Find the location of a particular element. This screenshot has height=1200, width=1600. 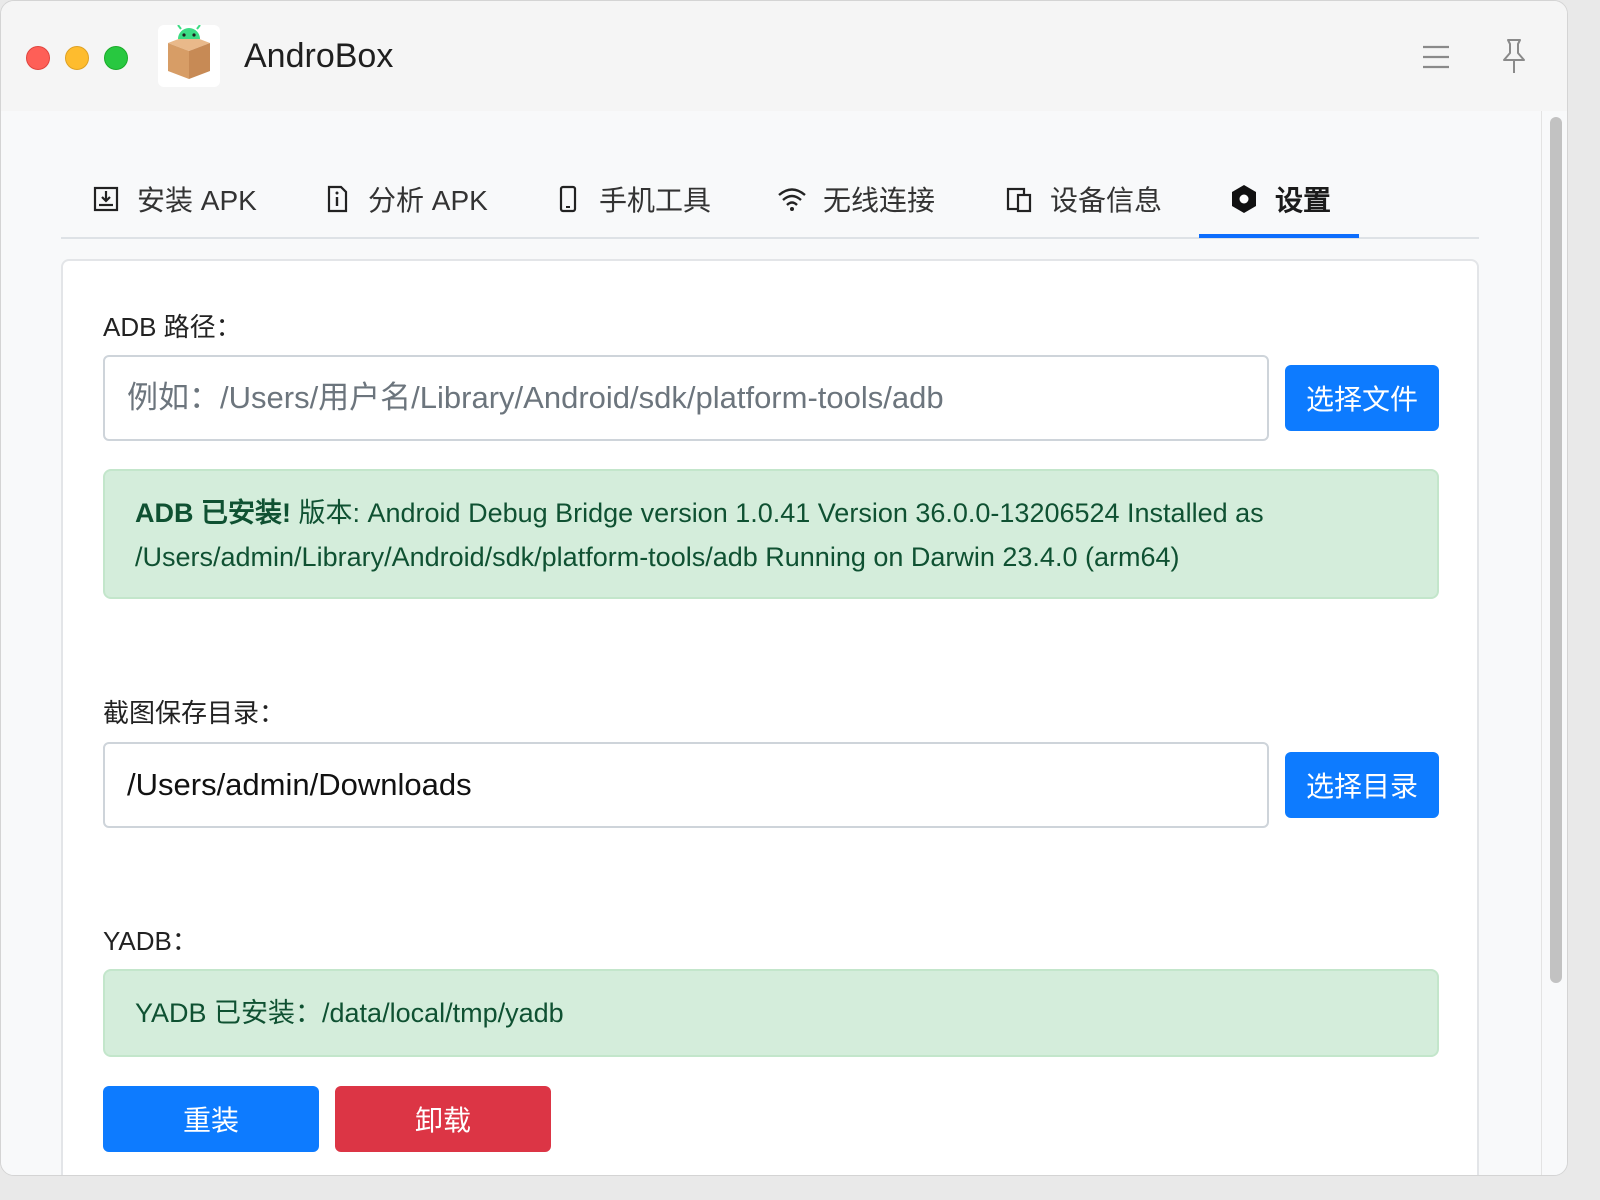

app-logo-icon is located at coordinates (189, 55).